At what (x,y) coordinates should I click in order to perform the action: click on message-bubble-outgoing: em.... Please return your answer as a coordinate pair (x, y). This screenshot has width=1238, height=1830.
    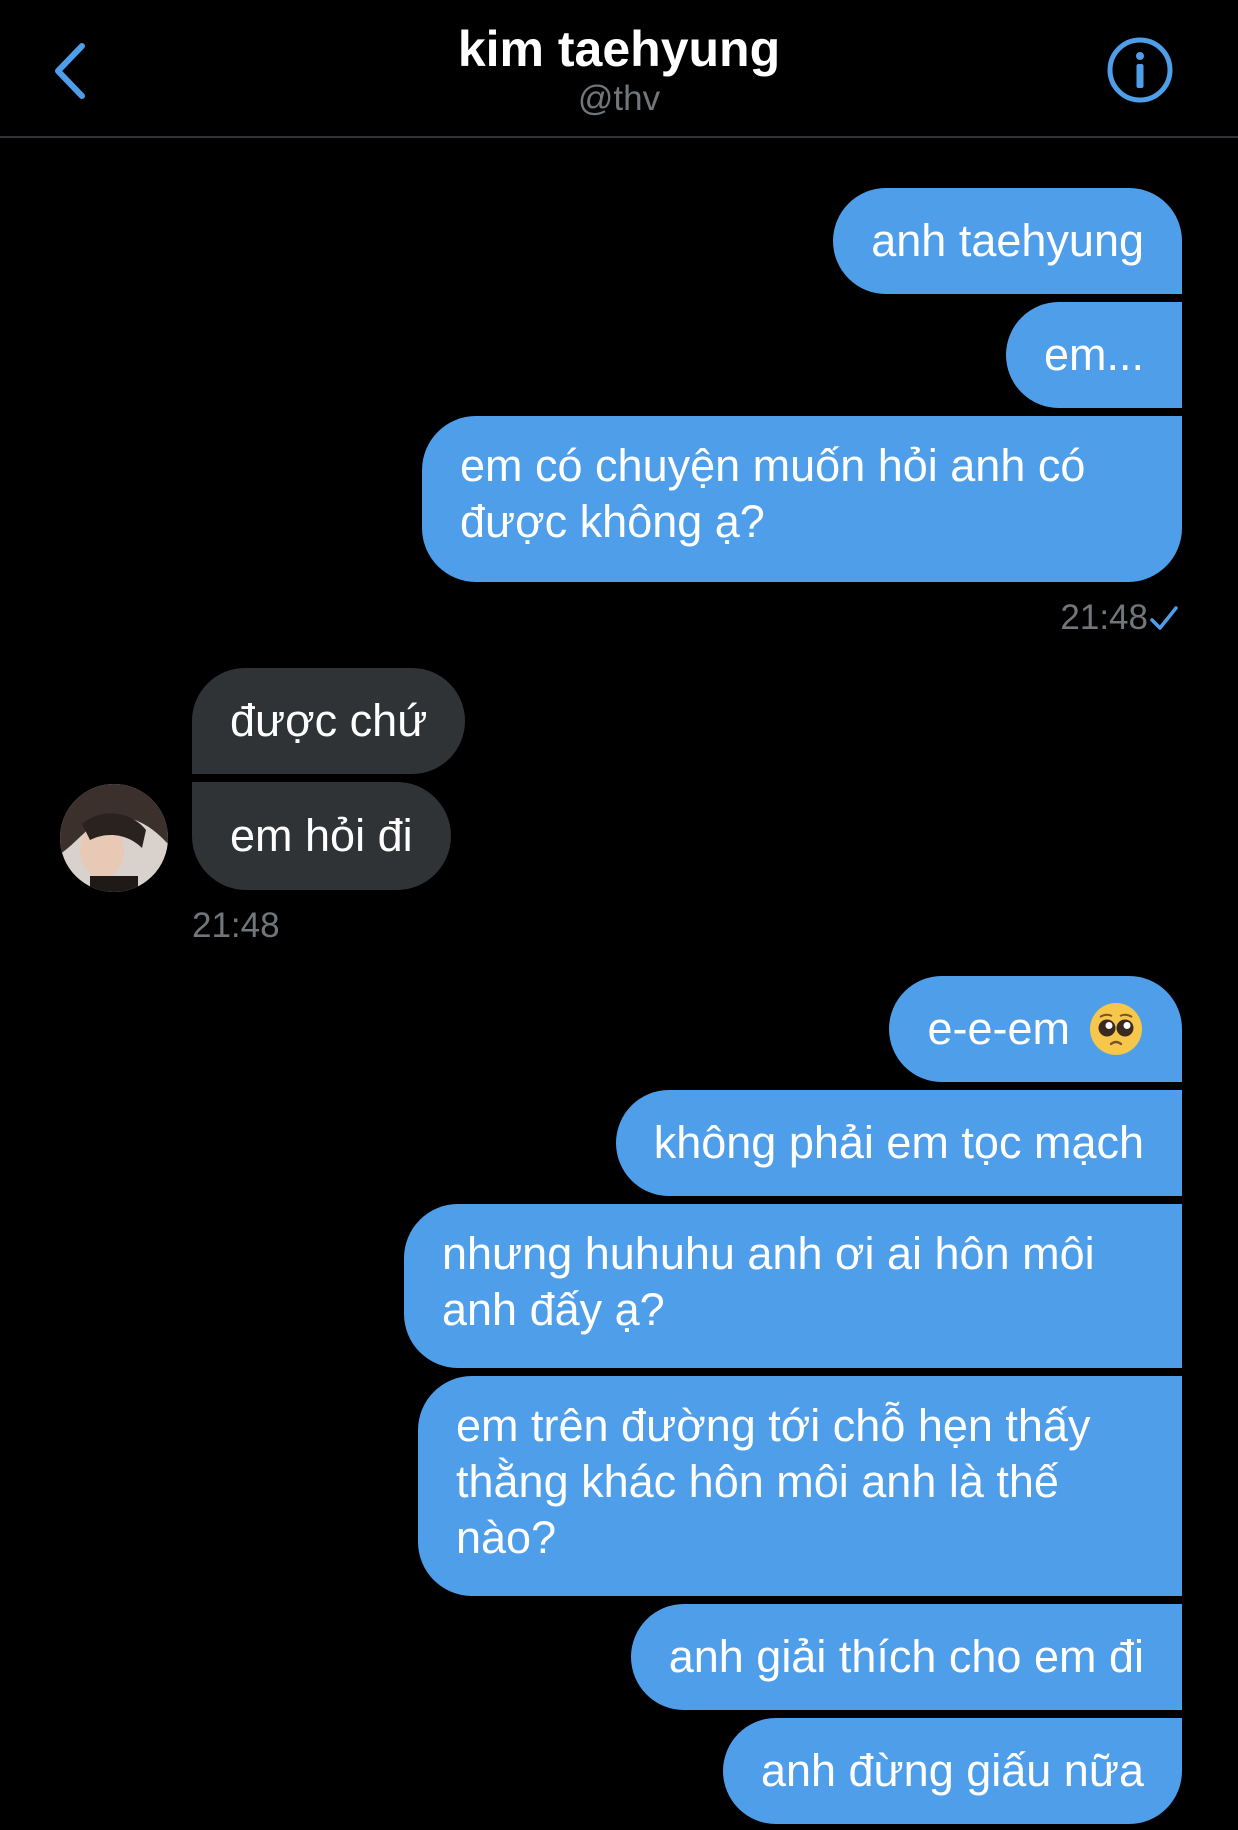
    Looking at the image, I should click on (1093, 355).